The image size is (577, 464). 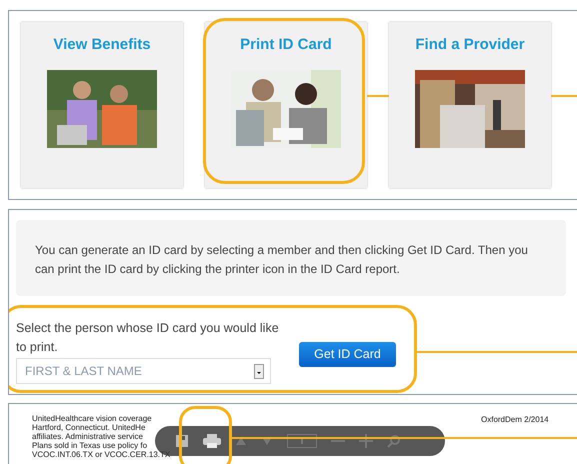 I want to click on tile-card: Print ID Card, so click(x=286, y=105).